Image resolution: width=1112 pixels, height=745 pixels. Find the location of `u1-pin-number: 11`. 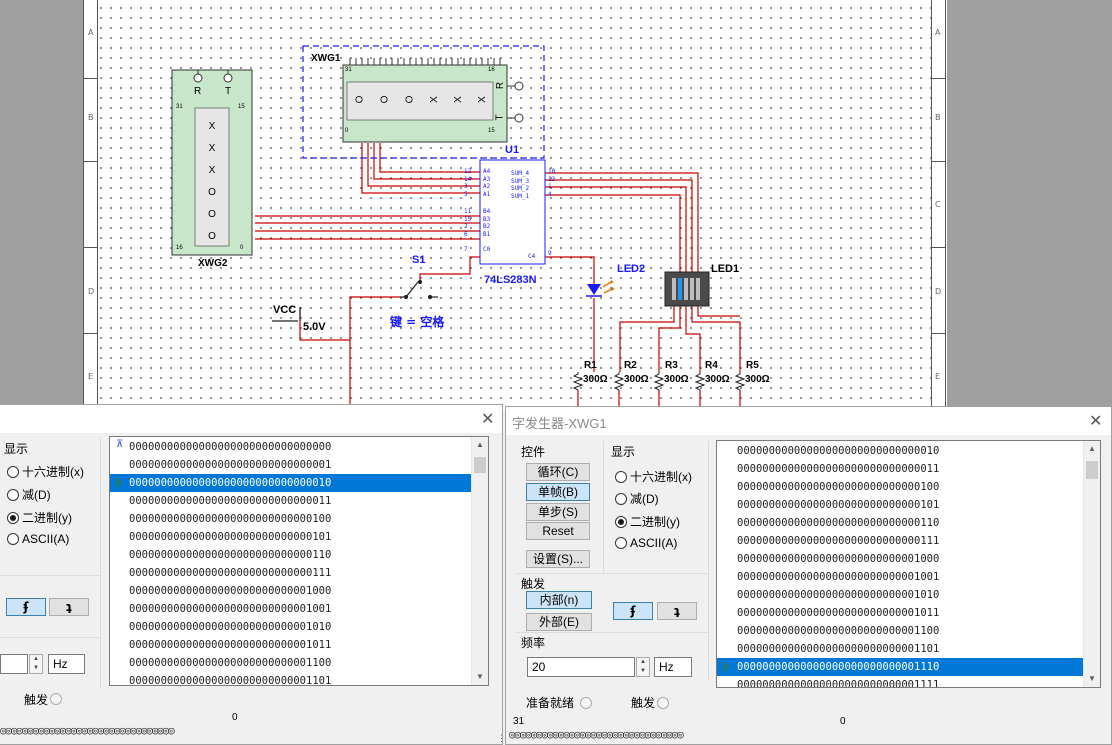

u1-pin-number: 11 is located at coordinates (468, 211).